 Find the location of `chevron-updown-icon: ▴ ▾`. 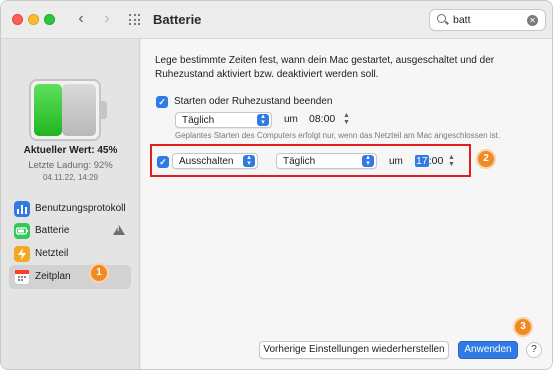

chevron-updown-icon: ▴ ▾ is located at coordinates (263, 119).